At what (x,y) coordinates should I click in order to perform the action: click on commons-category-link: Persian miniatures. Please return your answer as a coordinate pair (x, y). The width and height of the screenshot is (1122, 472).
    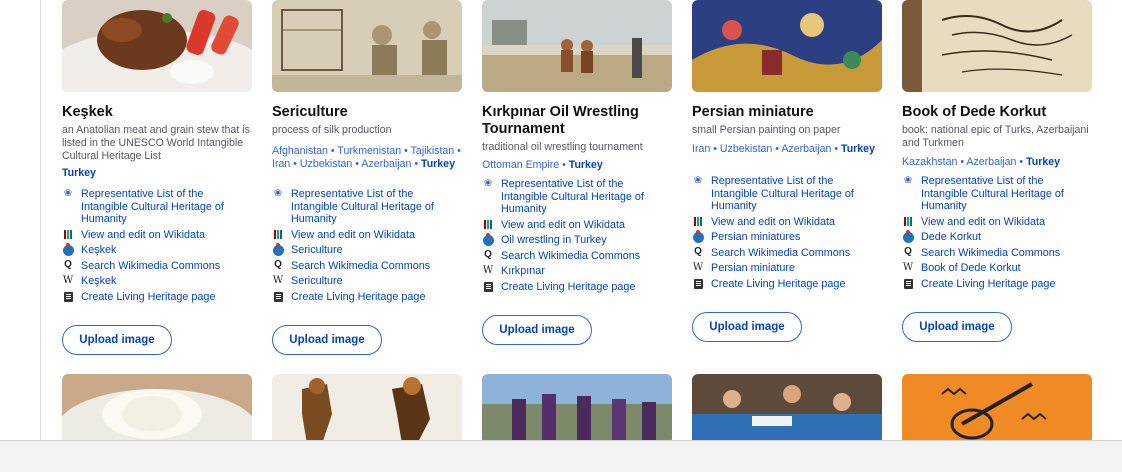
    Looking at the image, I should click on (792, 236).